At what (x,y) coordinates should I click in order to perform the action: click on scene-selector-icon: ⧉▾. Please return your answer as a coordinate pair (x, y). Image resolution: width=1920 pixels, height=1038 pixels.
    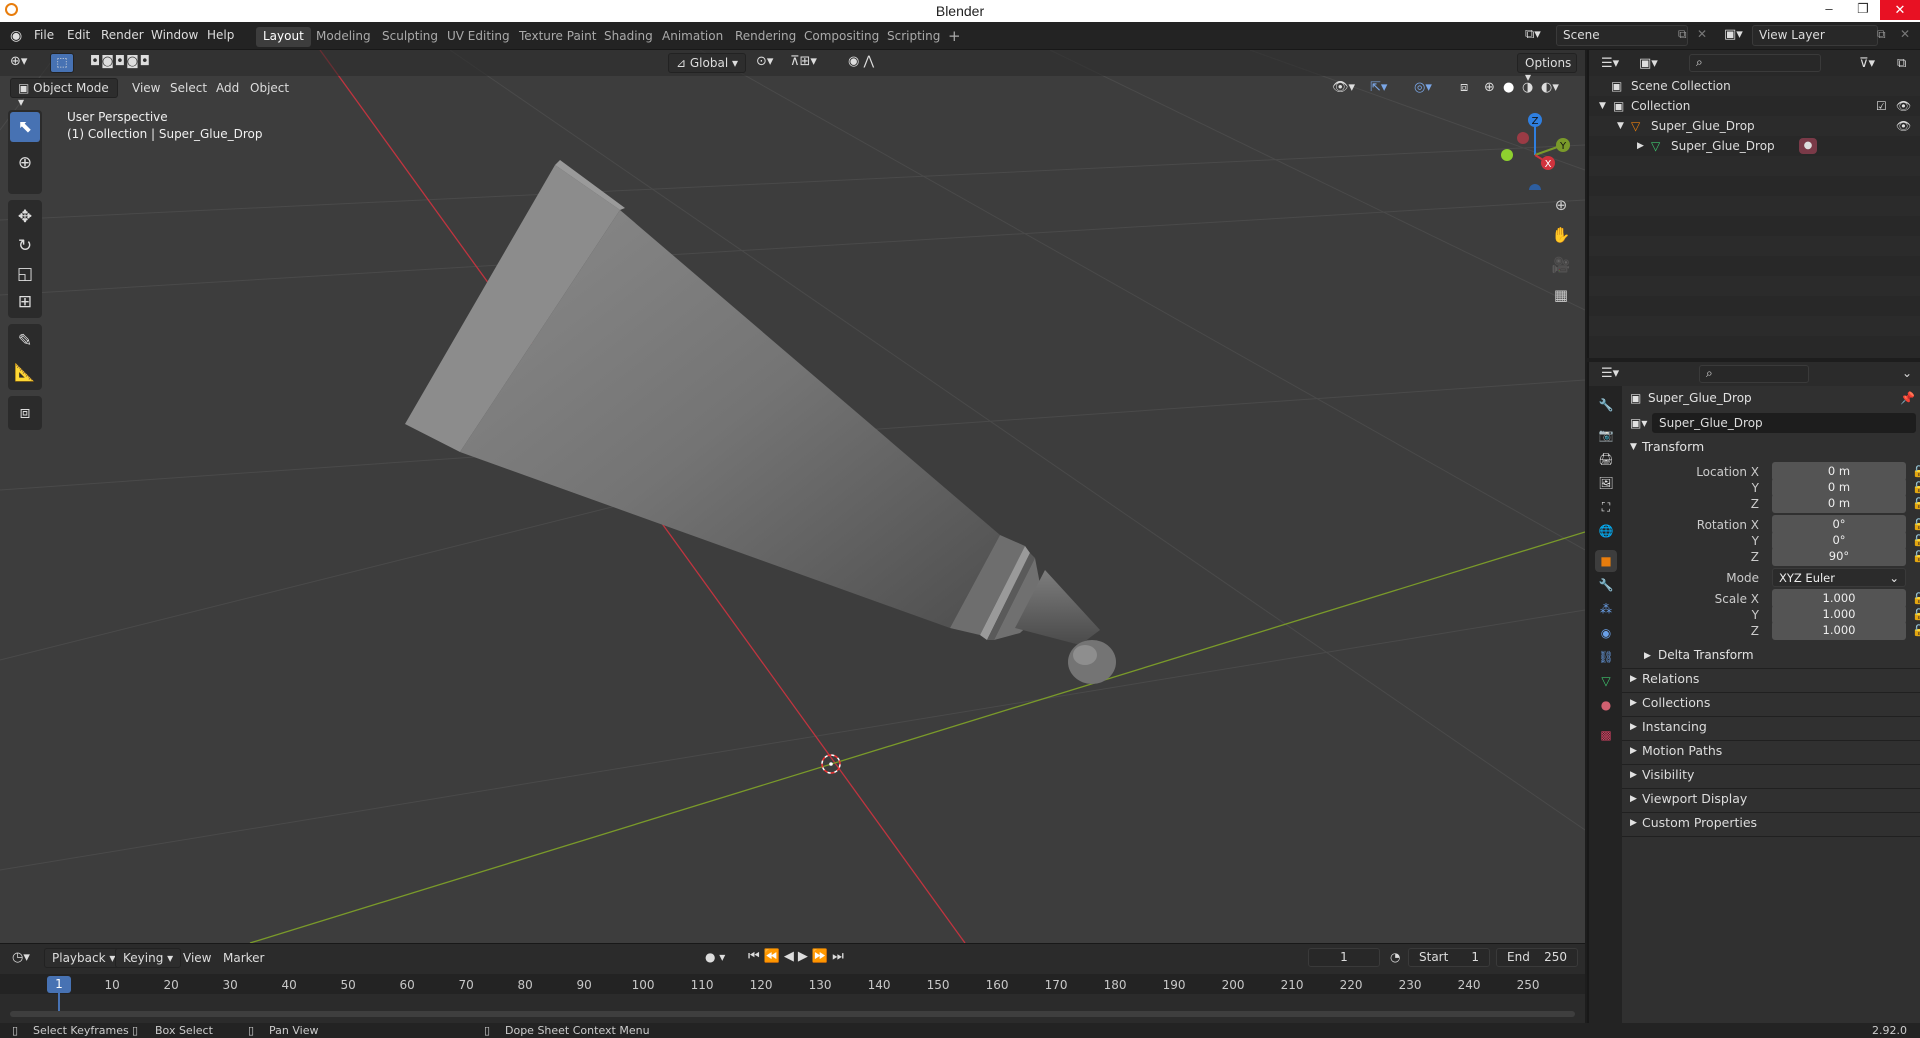
    Looking at the image, I should click on (1533, 34).